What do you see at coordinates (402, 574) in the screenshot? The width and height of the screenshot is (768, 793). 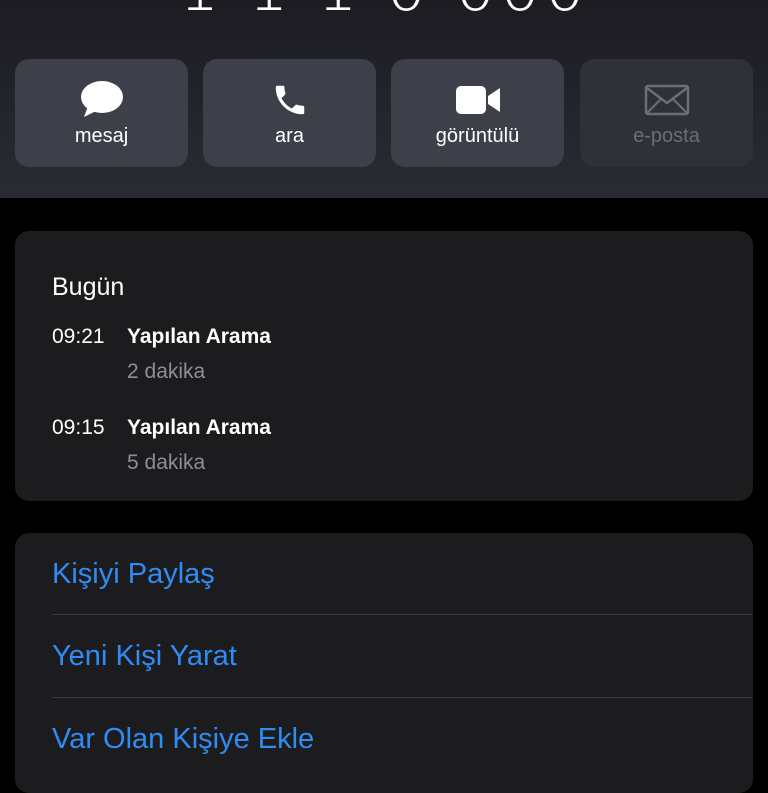 I see `share-contact-item: Kişiyi Paylaş` at bounding box center [402, 574].